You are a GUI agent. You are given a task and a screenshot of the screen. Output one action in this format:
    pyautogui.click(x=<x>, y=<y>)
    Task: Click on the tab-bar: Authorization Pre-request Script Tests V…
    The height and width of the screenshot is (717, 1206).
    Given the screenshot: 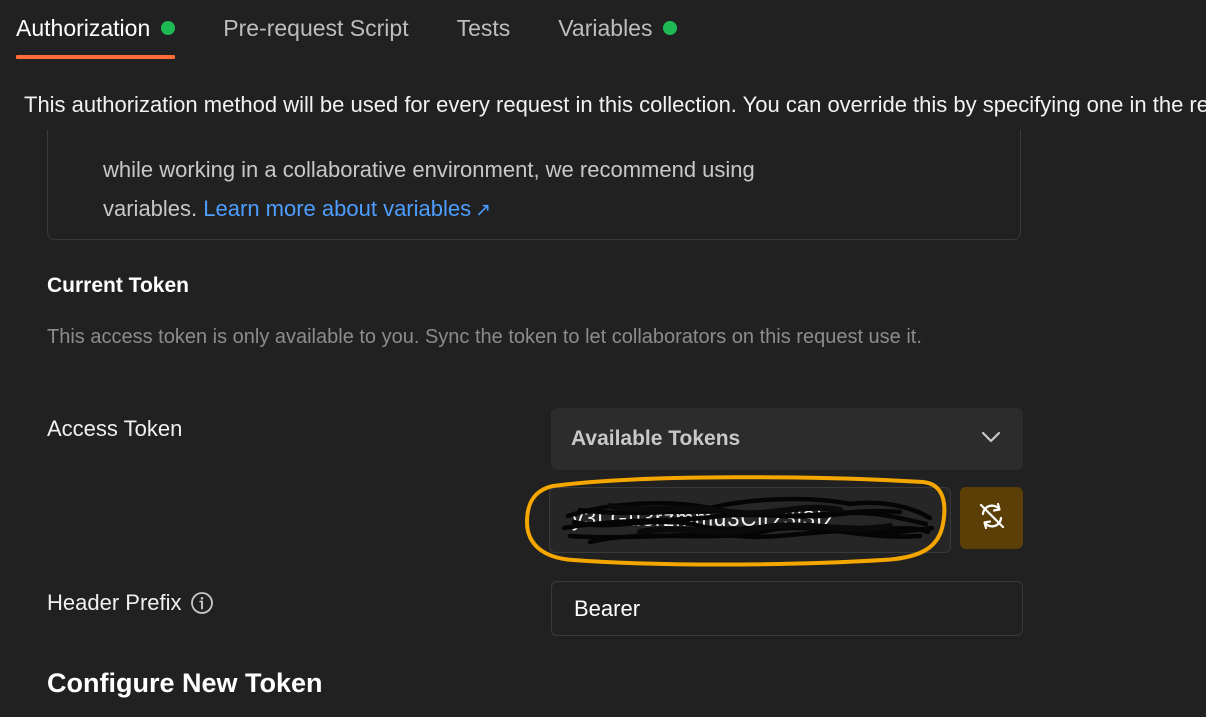 What is the action you would take?
    pyautogui.click(x=370, y=34)
    